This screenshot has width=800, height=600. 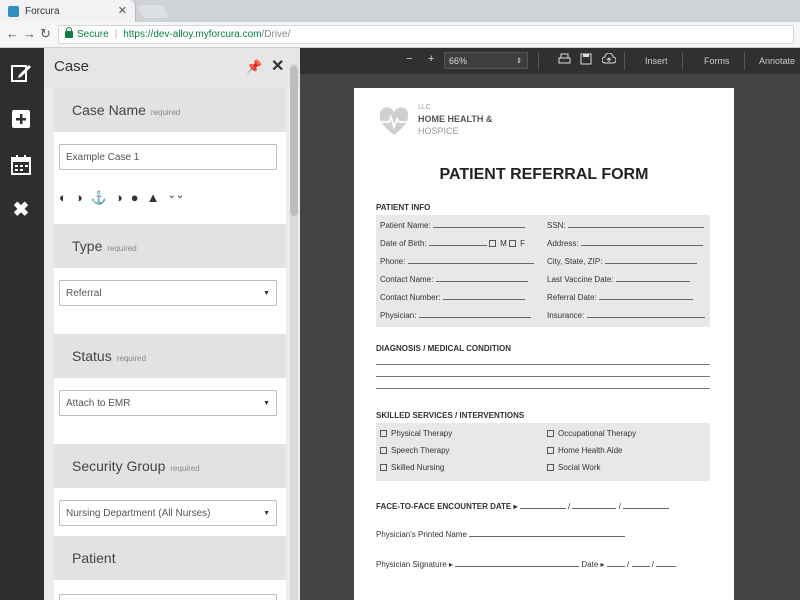 I want to click on skilled-services-title: SKILLED SERVICES / INTERVENTIONS, so click(x=450, y=415).